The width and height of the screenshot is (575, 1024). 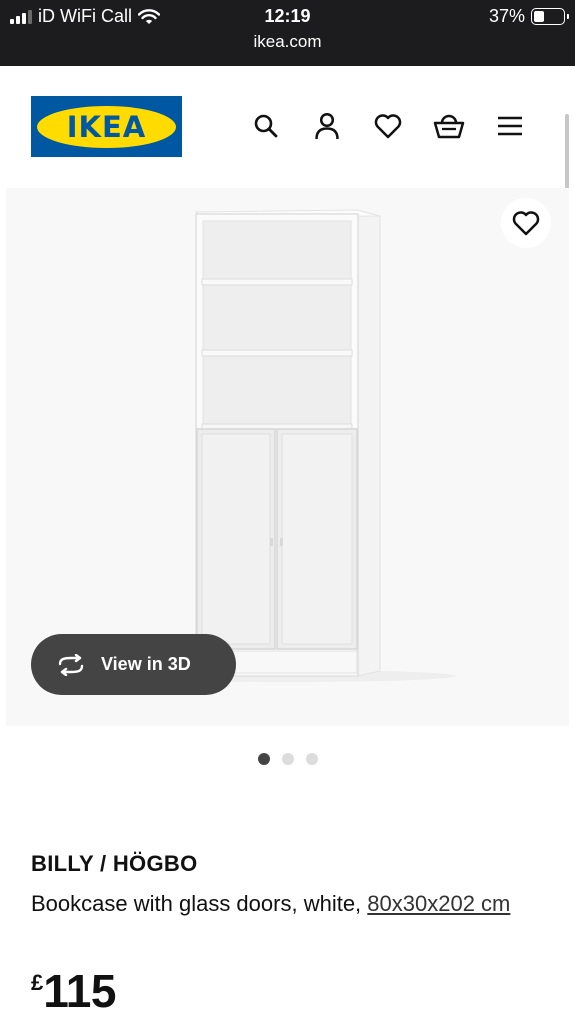 I want to click on price-amount: 115, so click(x=79, y=991).